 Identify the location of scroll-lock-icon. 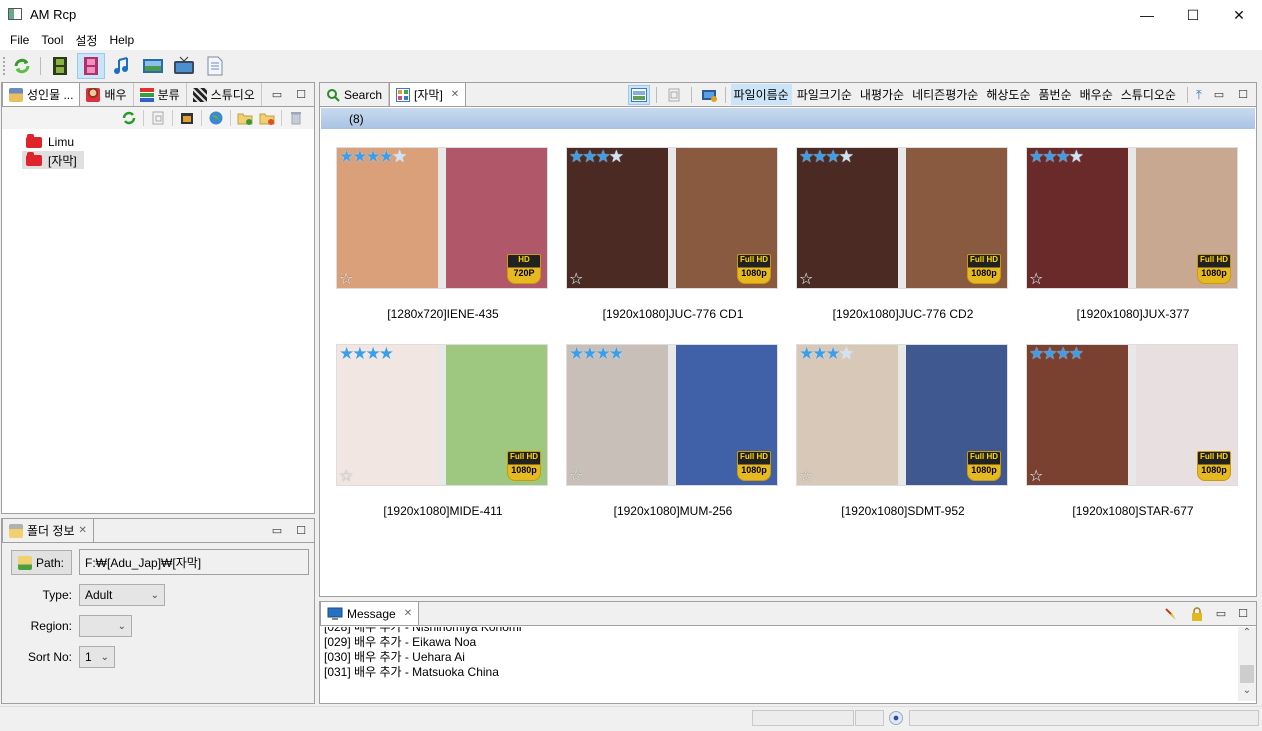
(1197, 613).